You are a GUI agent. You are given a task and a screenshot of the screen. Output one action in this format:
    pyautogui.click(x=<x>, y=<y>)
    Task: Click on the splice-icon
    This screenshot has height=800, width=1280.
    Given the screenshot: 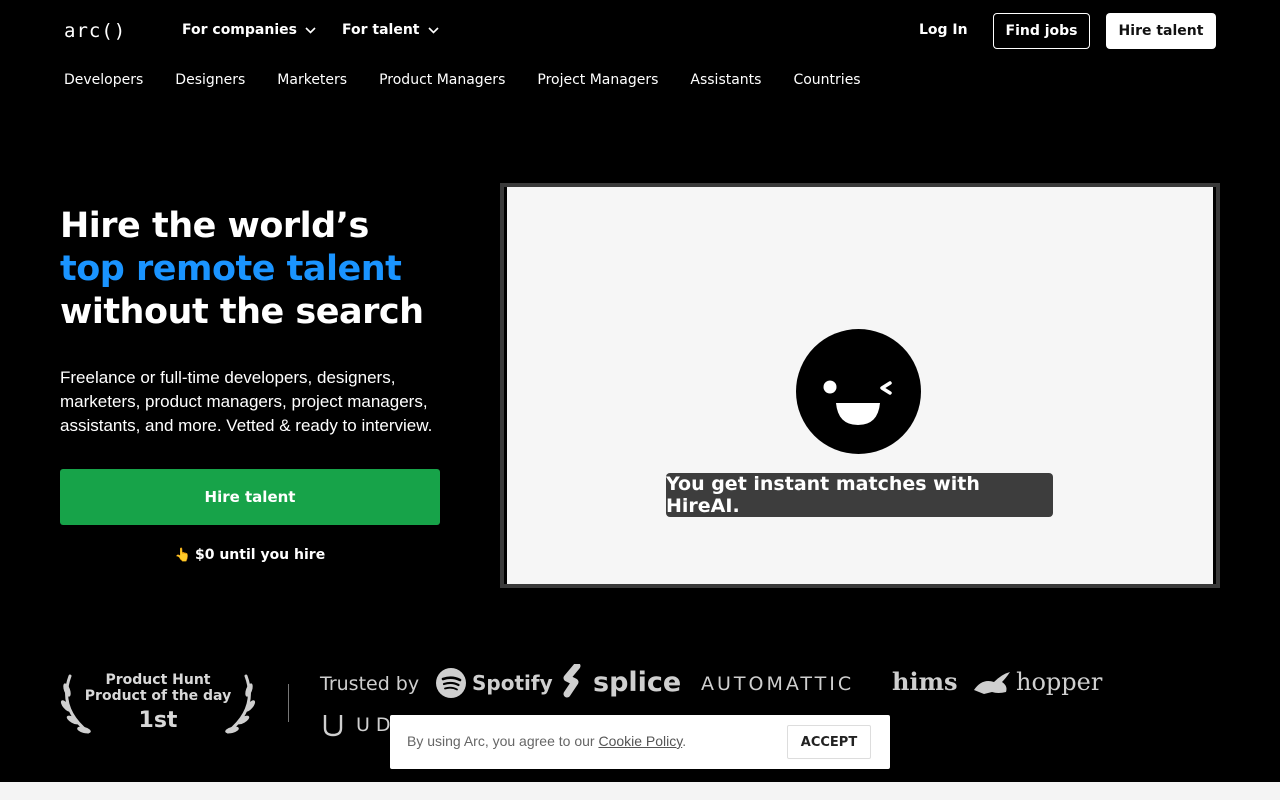 What is the action you would take?
    pyautogui.click(x=572, y=681)
    